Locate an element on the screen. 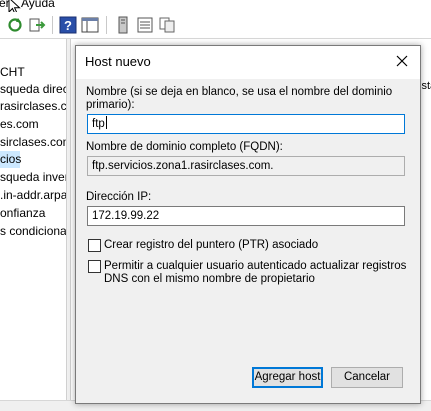 The image size is (431, 411). help-icon: ? is located at coordinates (68, 25).